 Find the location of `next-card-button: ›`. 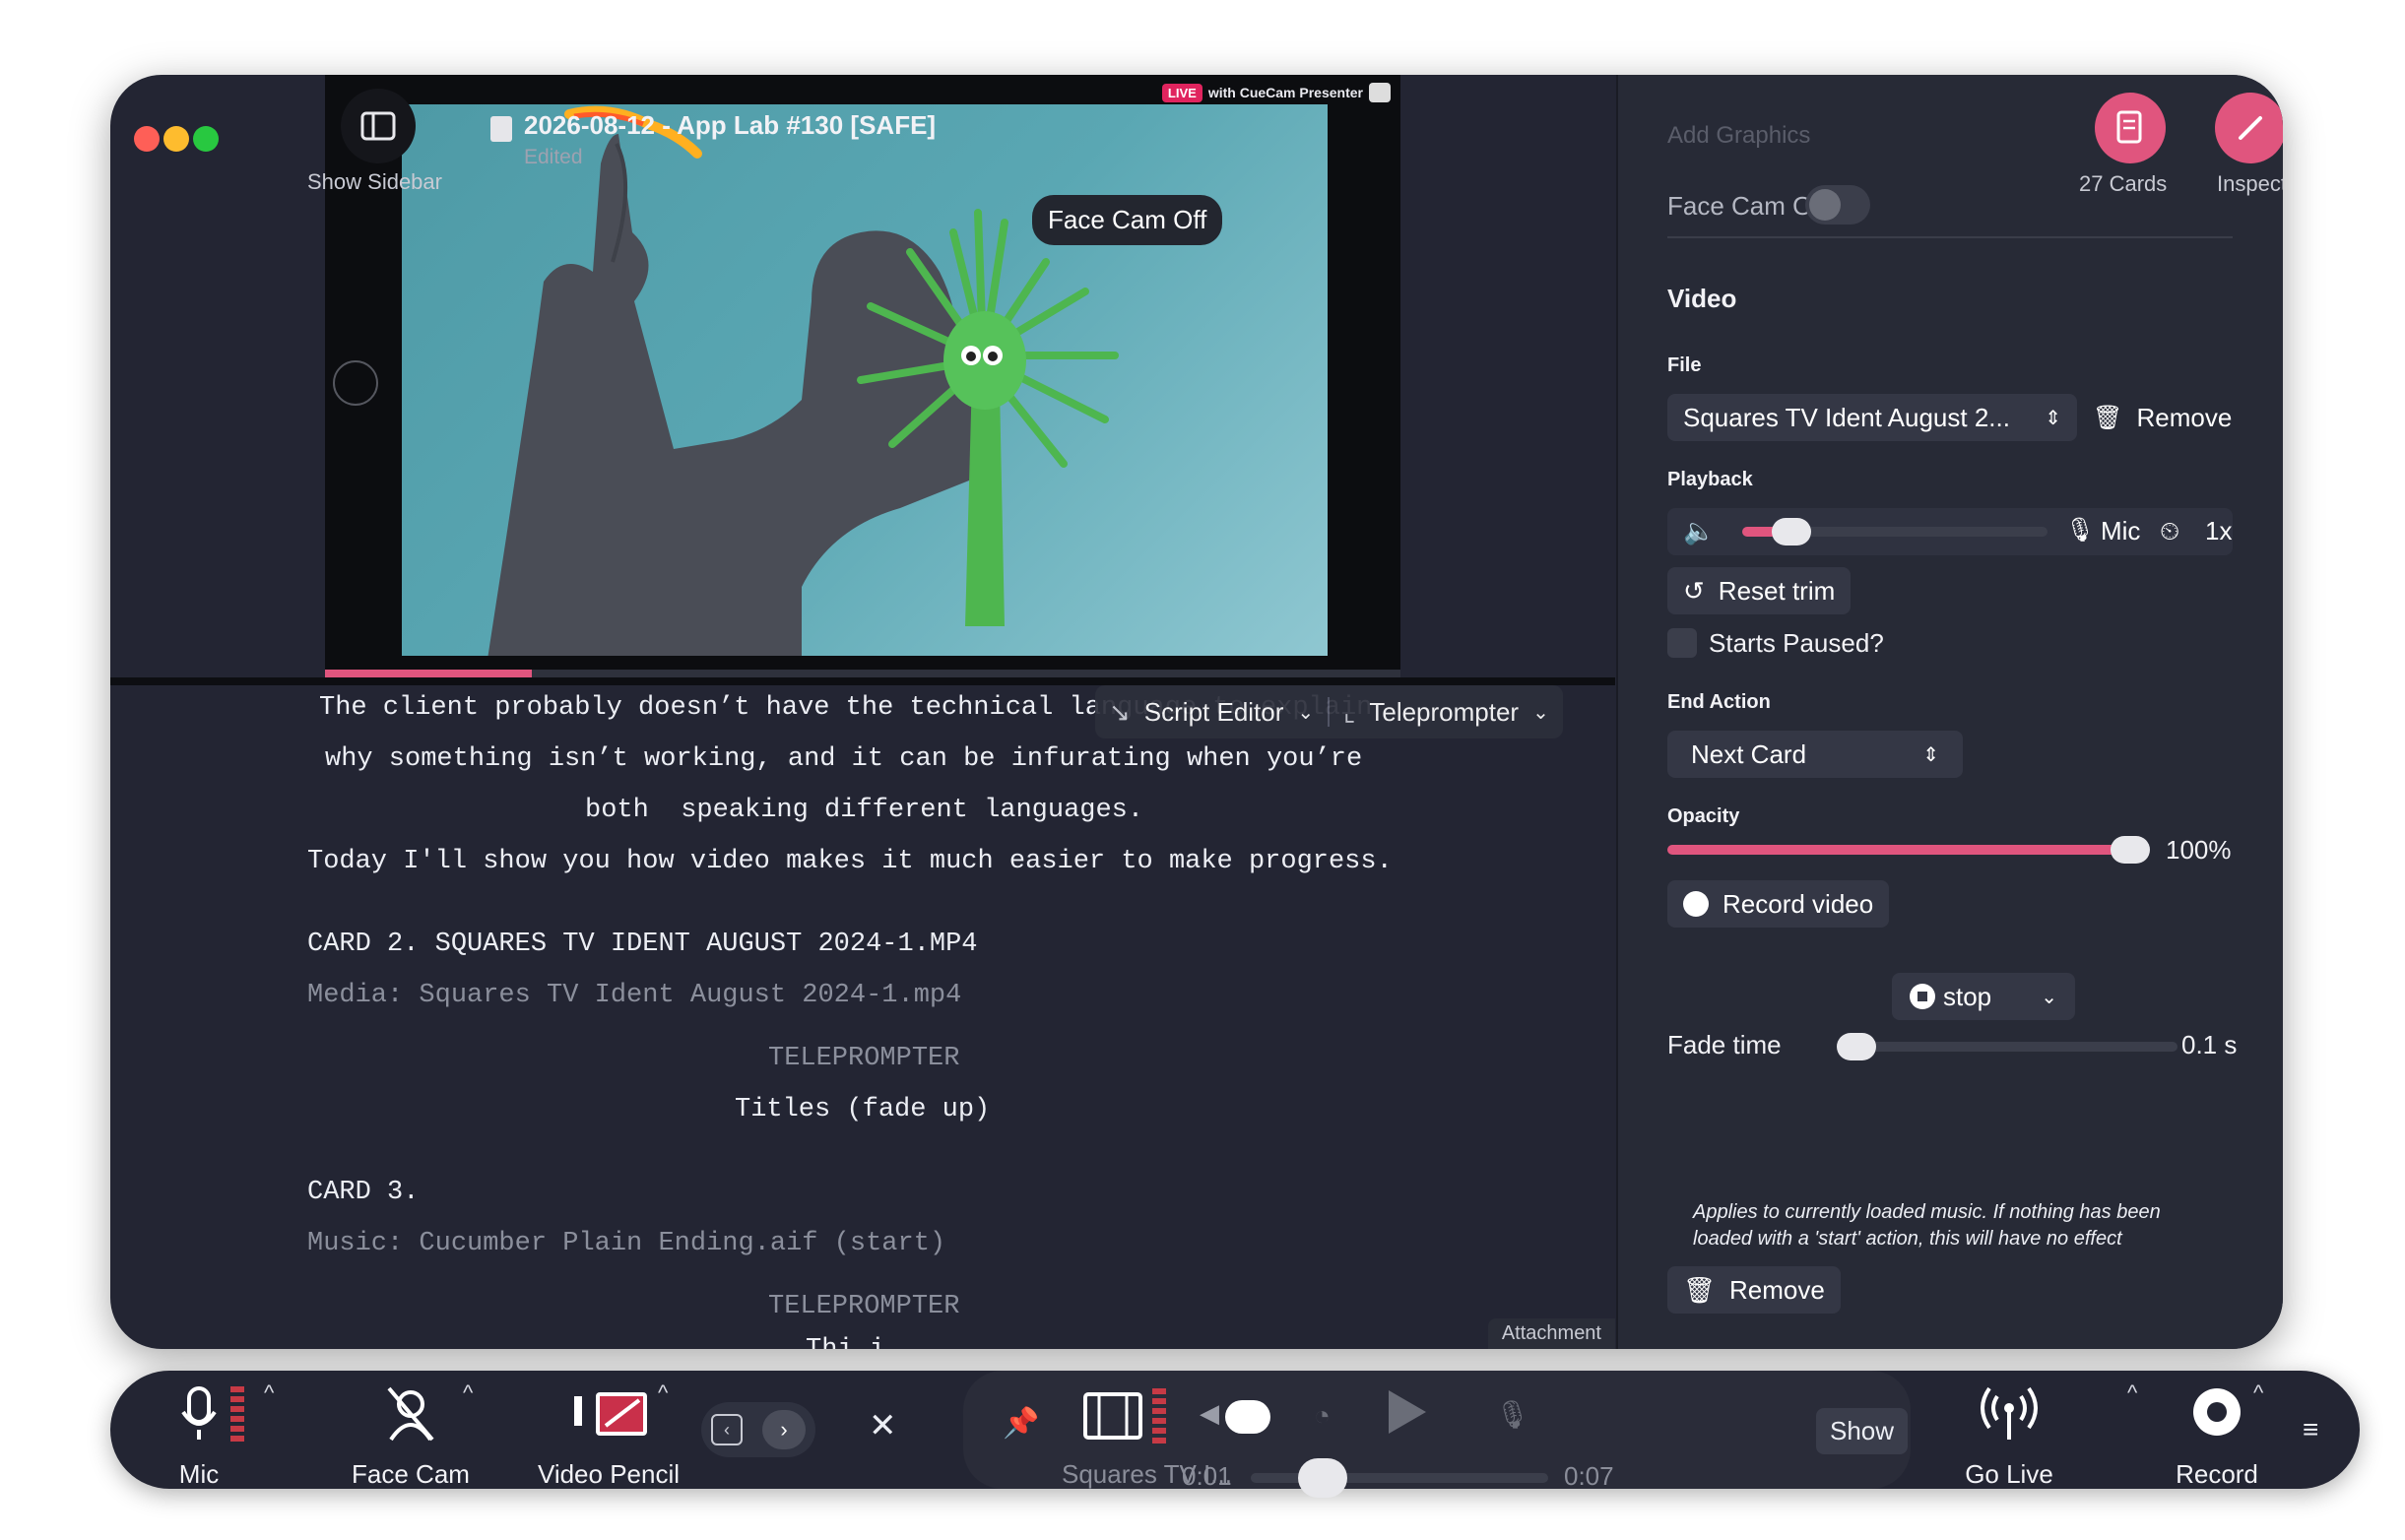

next-card-button: › is located at coordinates (784, 1429).